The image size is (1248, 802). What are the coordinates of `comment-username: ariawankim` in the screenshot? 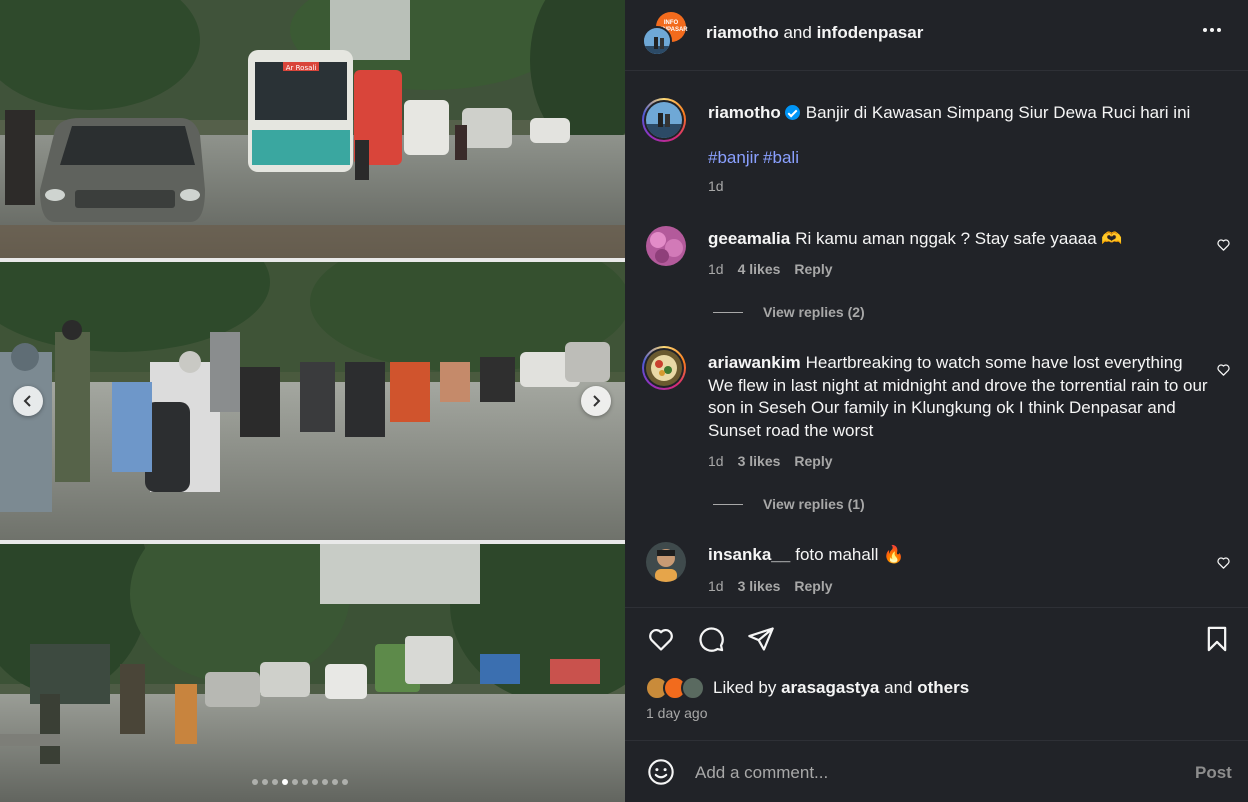 It's located at (754, 362).